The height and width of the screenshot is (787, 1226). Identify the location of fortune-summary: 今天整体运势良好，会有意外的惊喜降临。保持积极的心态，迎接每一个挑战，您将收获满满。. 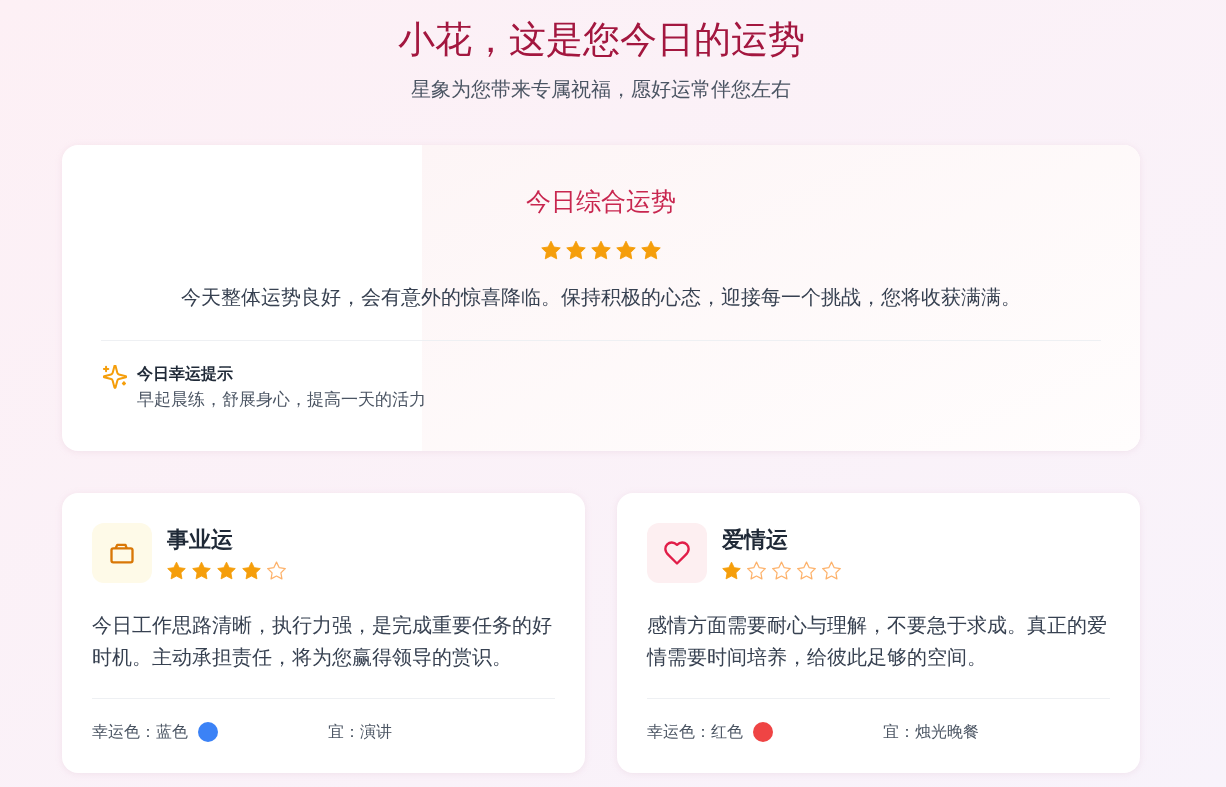
(601, 297).